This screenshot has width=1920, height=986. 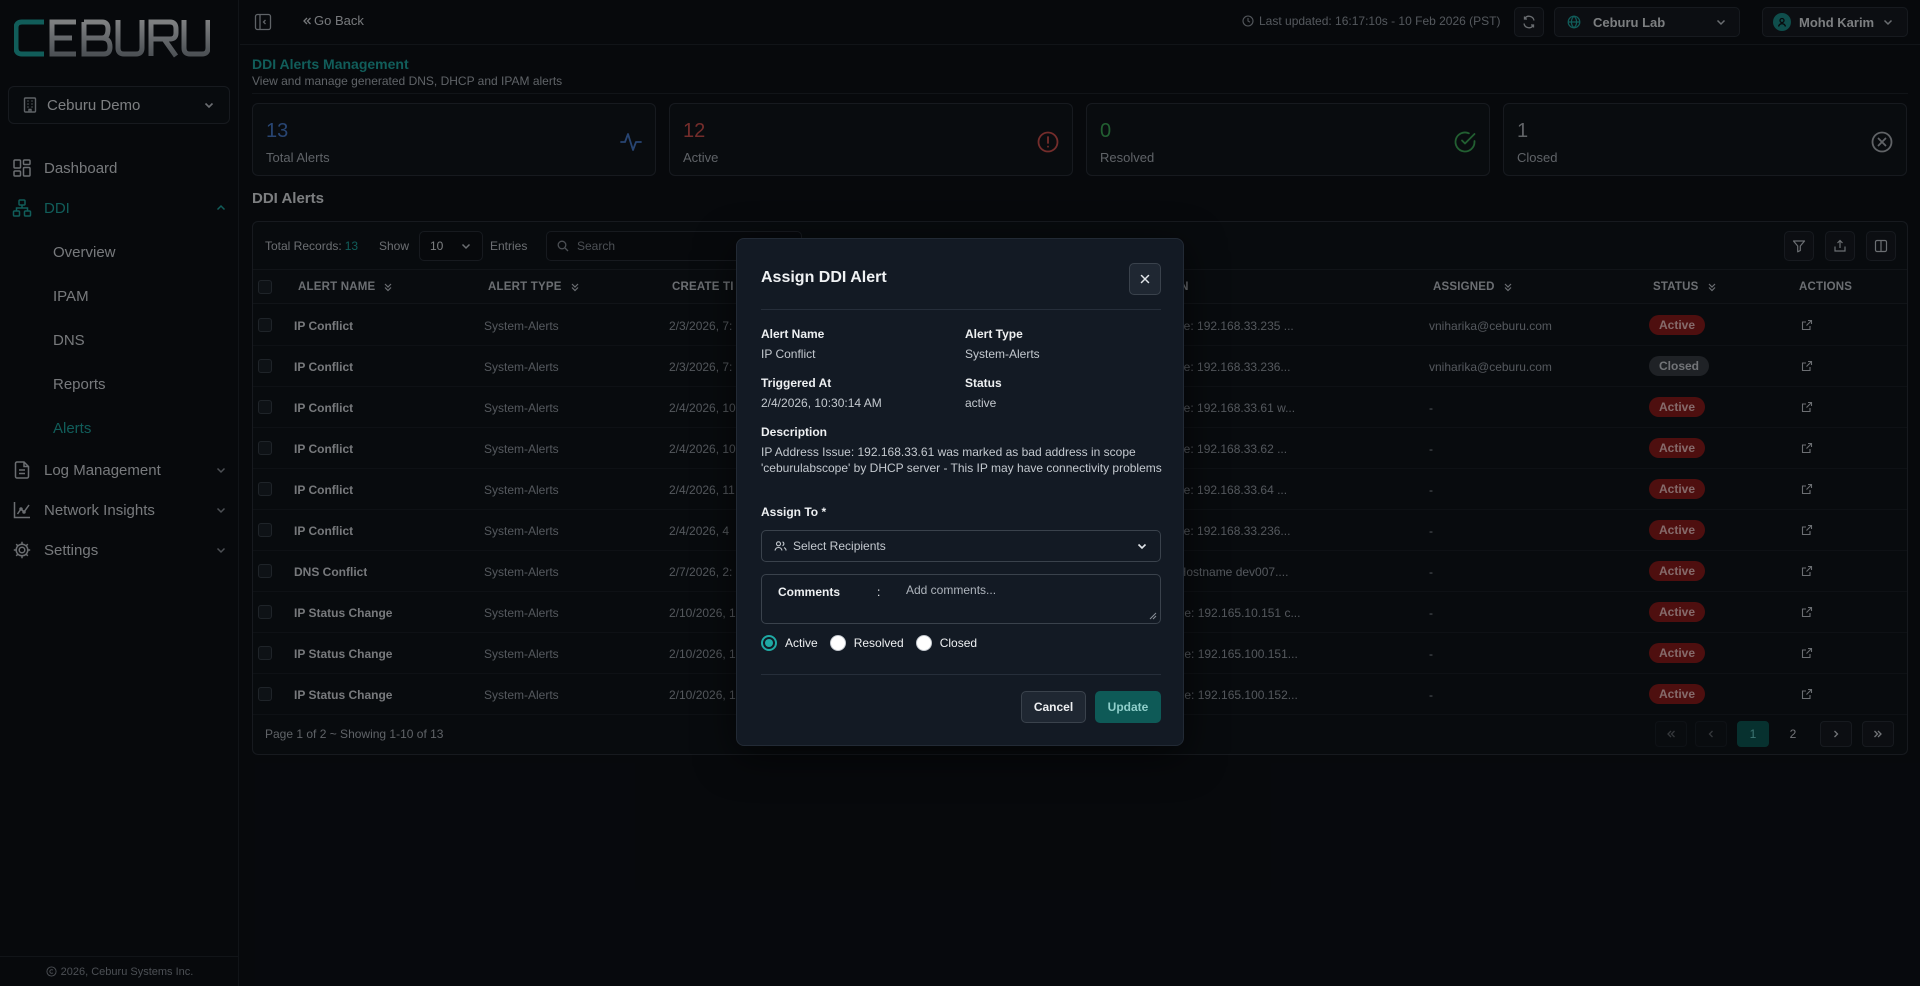 I want to click on modal-title: Assign DDI Alert, so click(x=824, y=277).